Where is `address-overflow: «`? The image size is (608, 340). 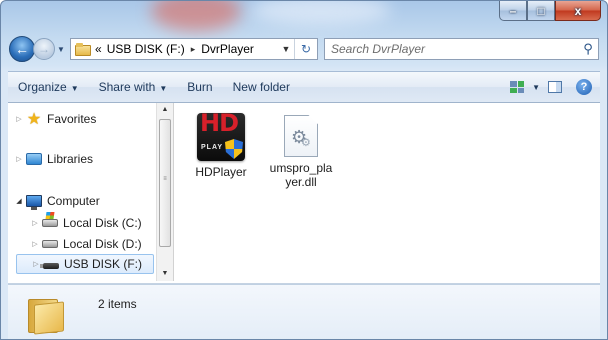 address-overflow: « is located at coordinates (98, 49).